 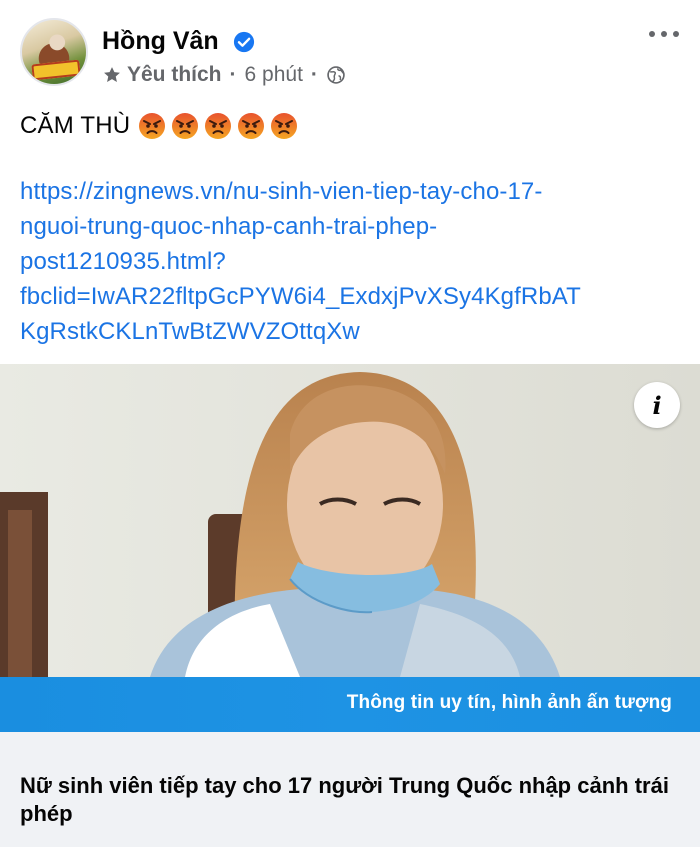 What do you see at coordinates (54, 52) in the screenshot?
I see `avatar` at bounding box center [54, 52].